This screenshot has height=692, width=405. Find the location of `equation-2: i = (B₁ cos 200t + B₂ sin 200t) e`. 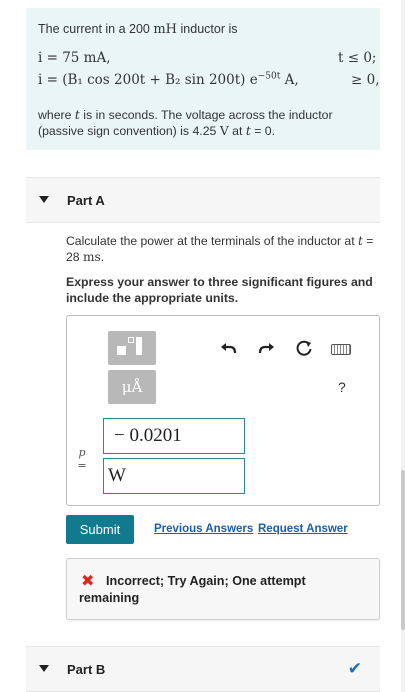

equation-2: i = (B₁ cos 200t + B₂ sin 200t) e is located at coordinates (148, 80).